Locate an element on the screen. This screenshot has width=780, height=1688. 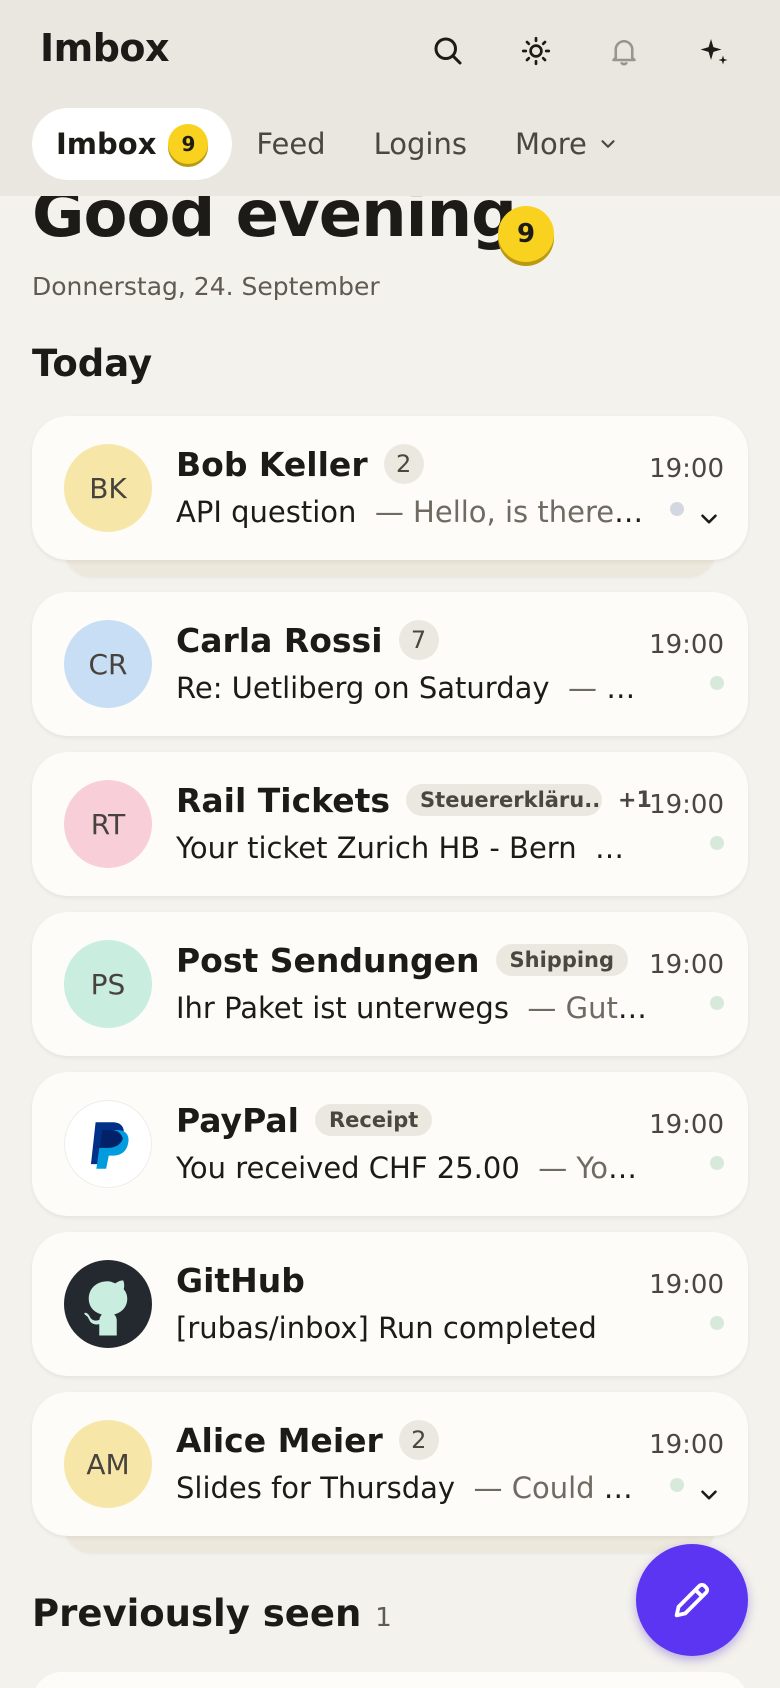
section-title-text: Previously seen is located at coordinates (197, 1613).